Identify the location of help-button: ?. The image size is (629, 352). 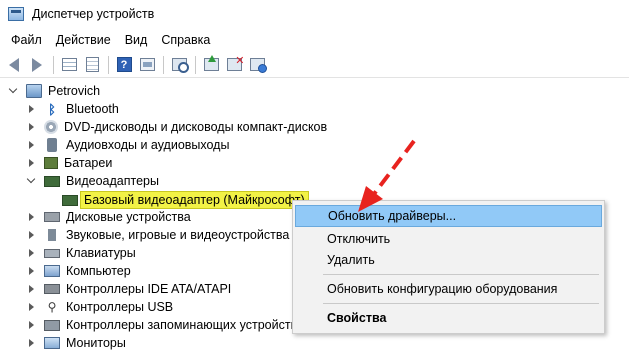
(124, 65).